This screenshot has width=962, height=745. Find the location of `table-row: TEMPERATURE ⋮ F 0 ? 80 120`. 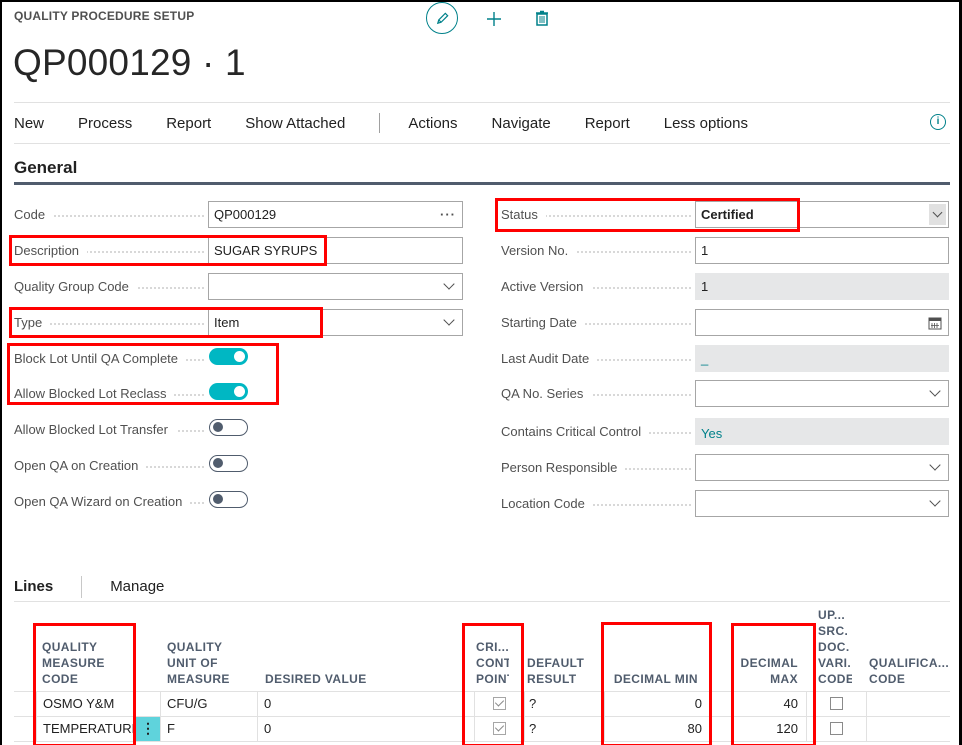

table-row: TEMPERATURE ⋮ F 0 ? 80 120 is located at coordinates (482, 729).